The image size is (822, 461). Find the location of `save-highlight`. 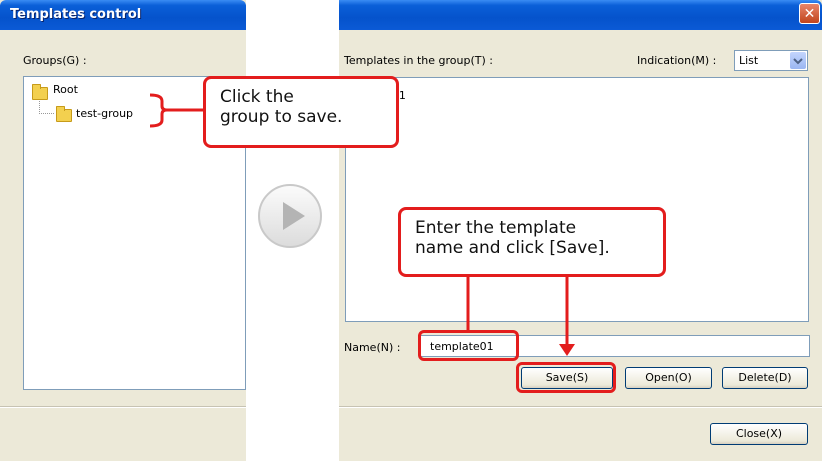

save-highlight is located at coordinates (566, 377).